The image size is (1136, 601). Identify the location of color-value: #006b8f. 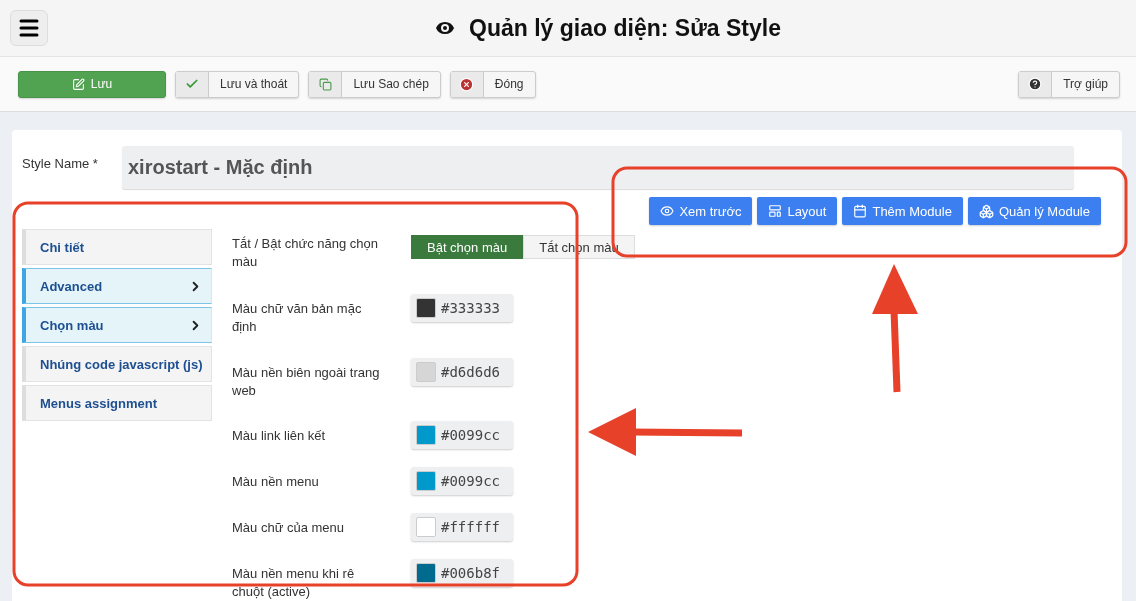
(470, 573).